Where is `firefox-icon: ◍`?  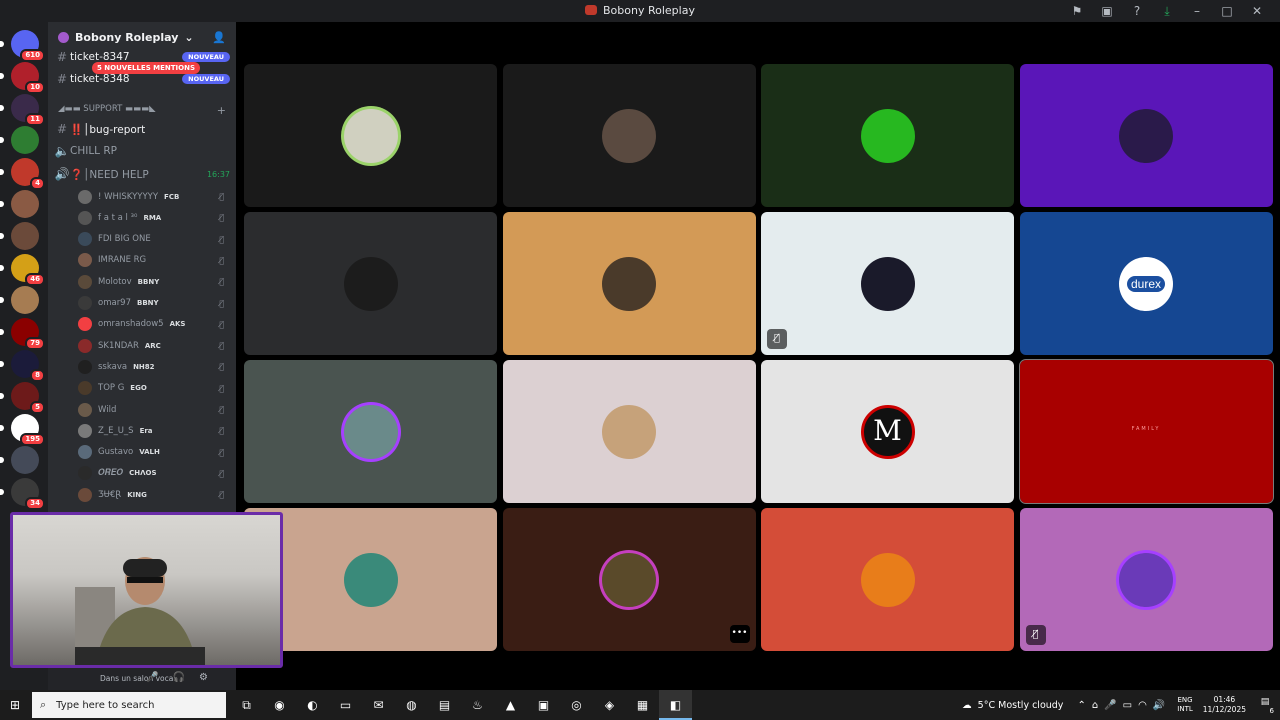
firefox-icon: ◍ is located at coordinates (411, 705).